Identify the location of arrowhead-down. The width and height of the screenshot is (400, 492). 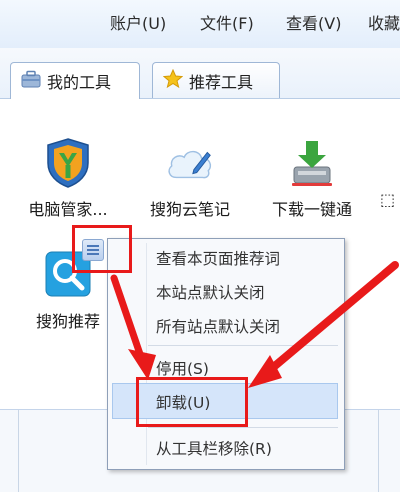
(142, 364).